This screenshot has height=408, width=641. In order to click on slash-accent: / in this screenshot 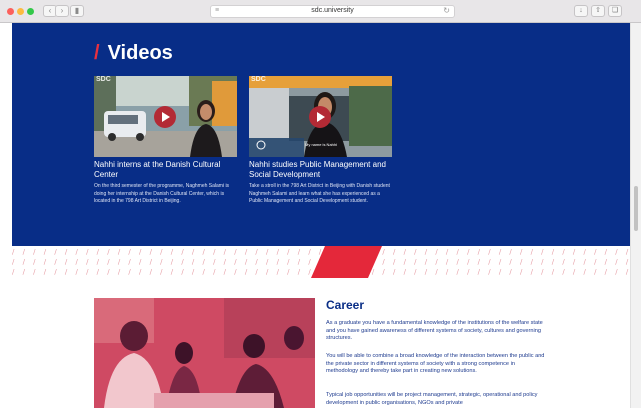, I will do `click(97, 53)`.